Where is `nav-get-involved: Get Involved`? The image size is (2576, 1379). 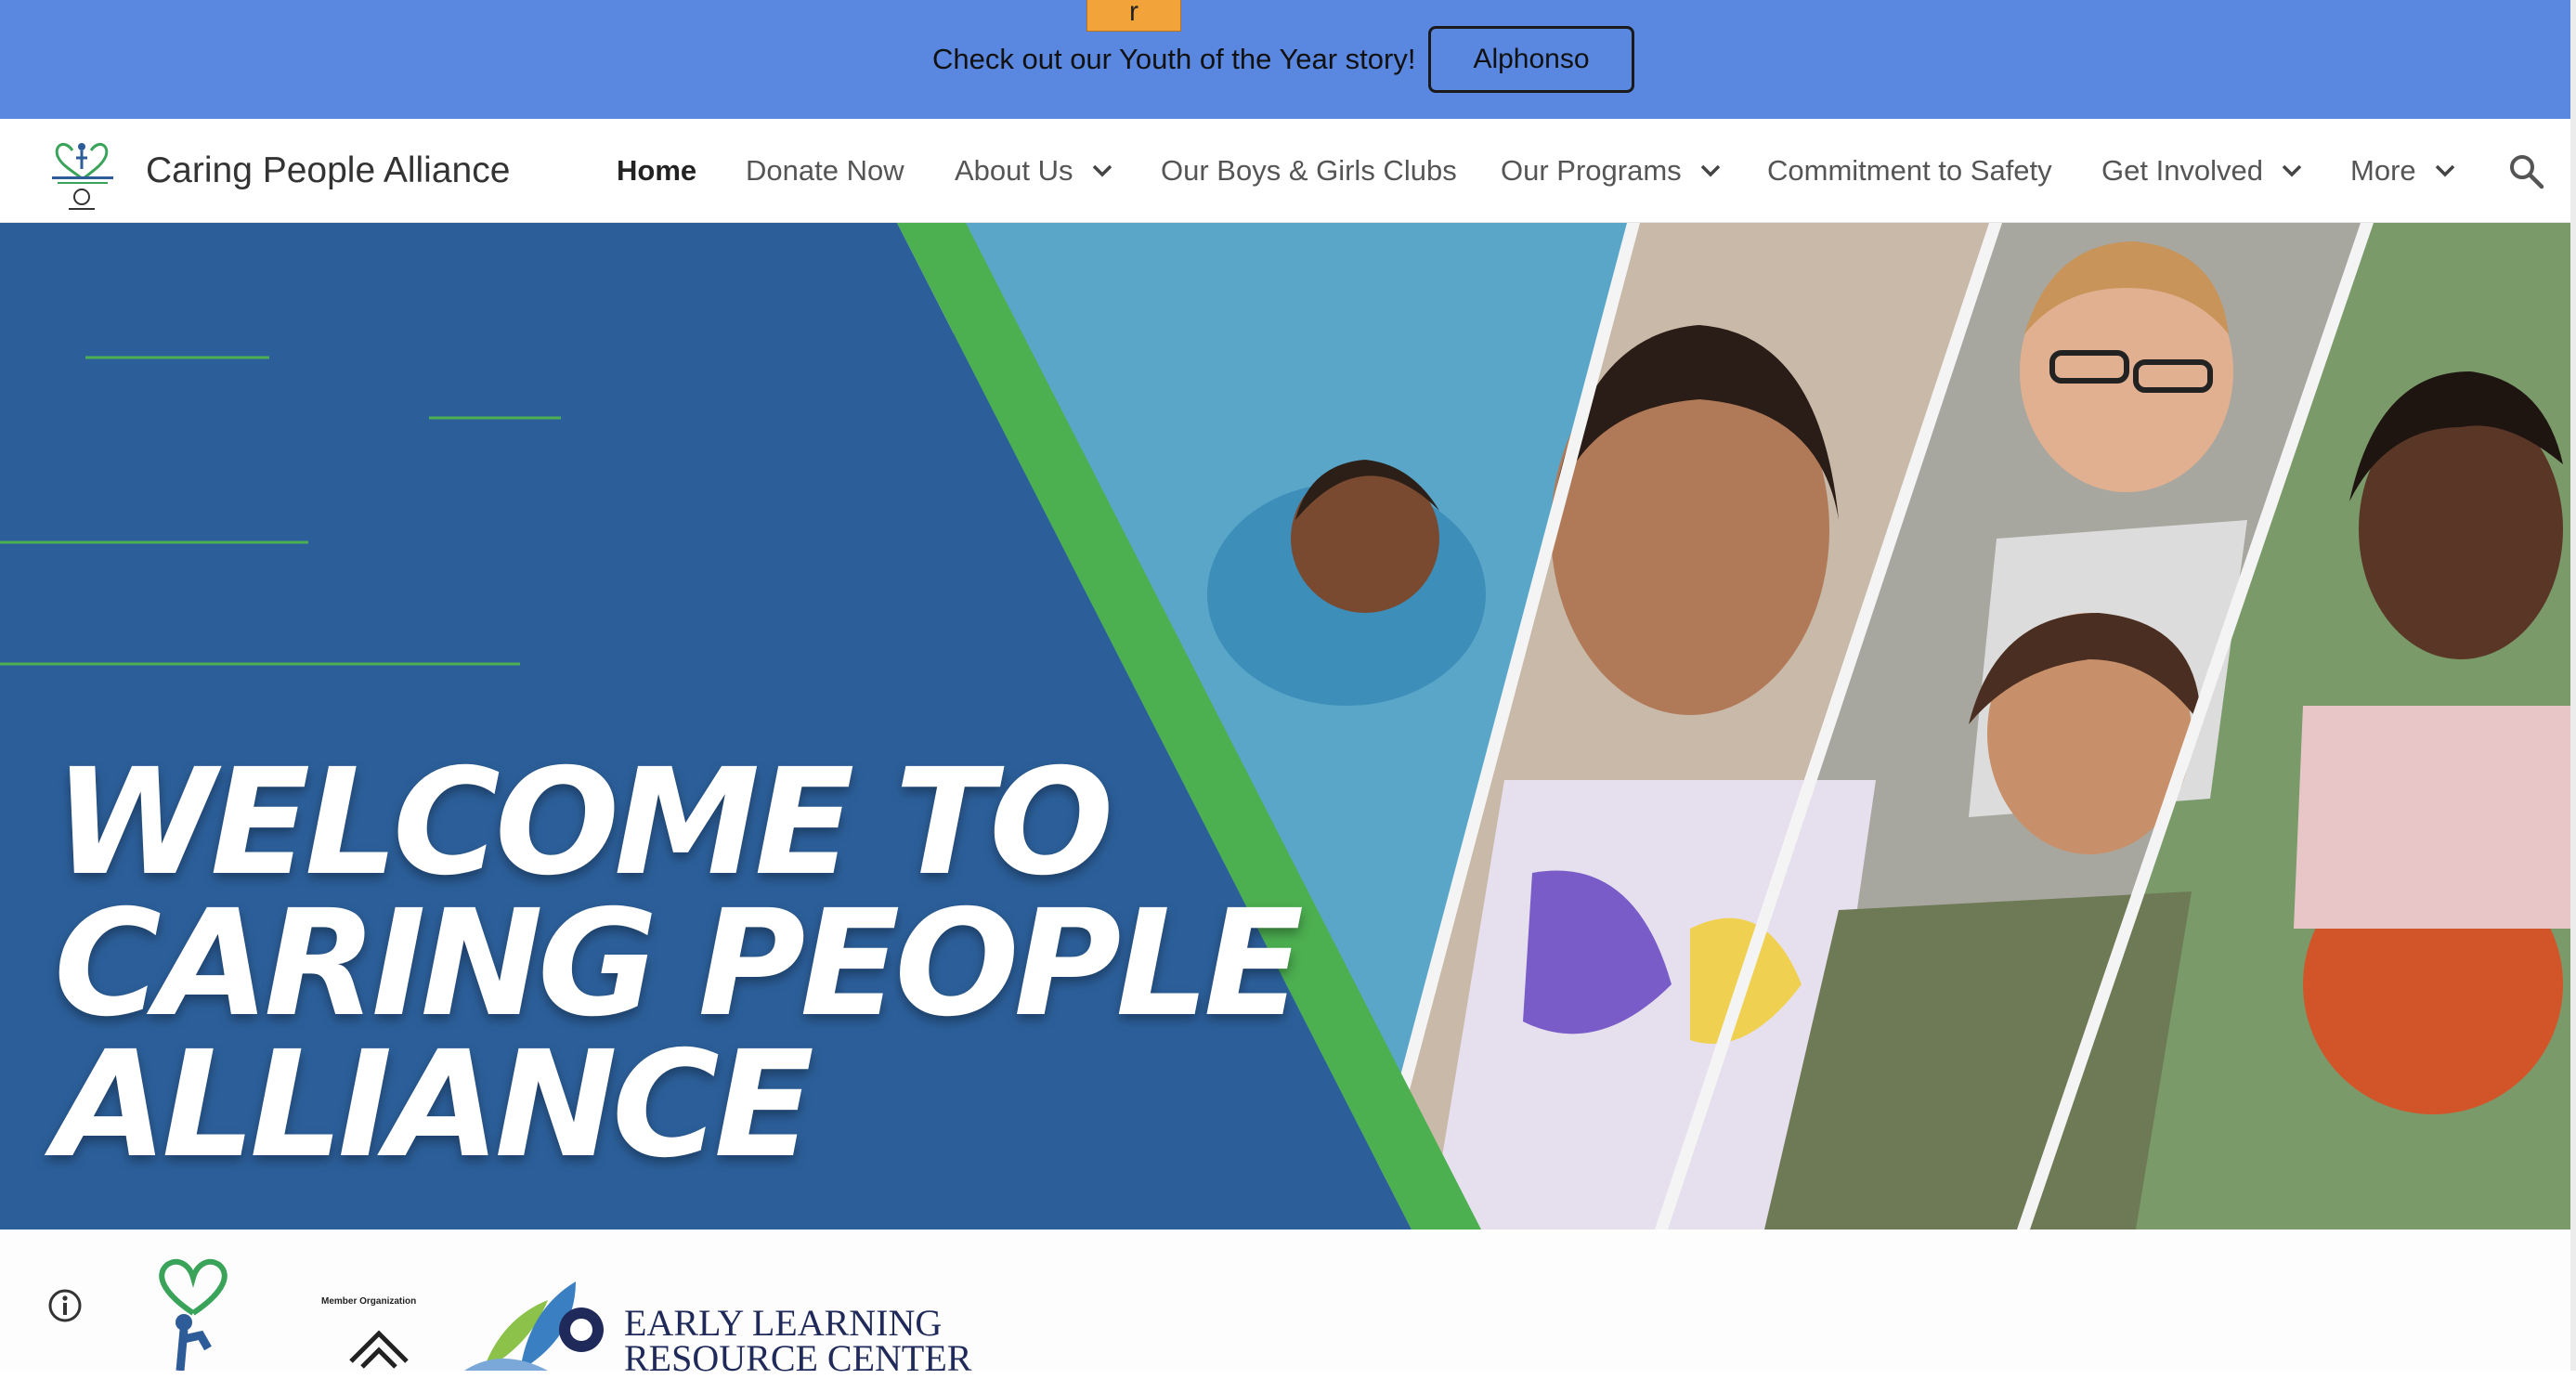 nav-get-involved: Get Involved is located at coordinates (2201, 171).